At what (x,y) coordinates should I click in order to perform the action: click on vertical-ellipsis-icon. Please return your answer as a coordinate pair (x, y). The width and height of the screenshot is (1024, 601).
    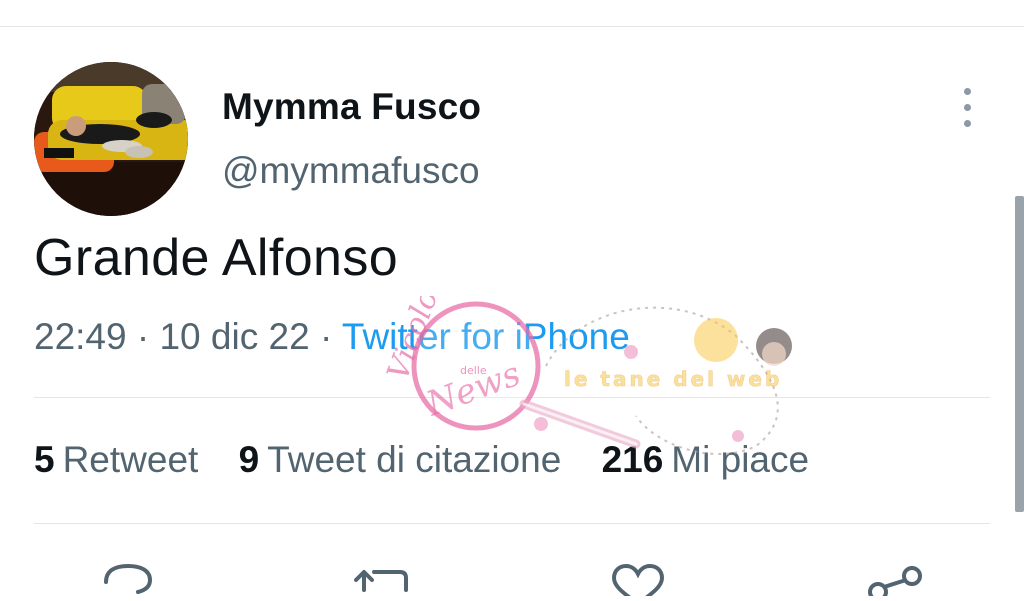
    Looking at the image, I should click on (967, 91).